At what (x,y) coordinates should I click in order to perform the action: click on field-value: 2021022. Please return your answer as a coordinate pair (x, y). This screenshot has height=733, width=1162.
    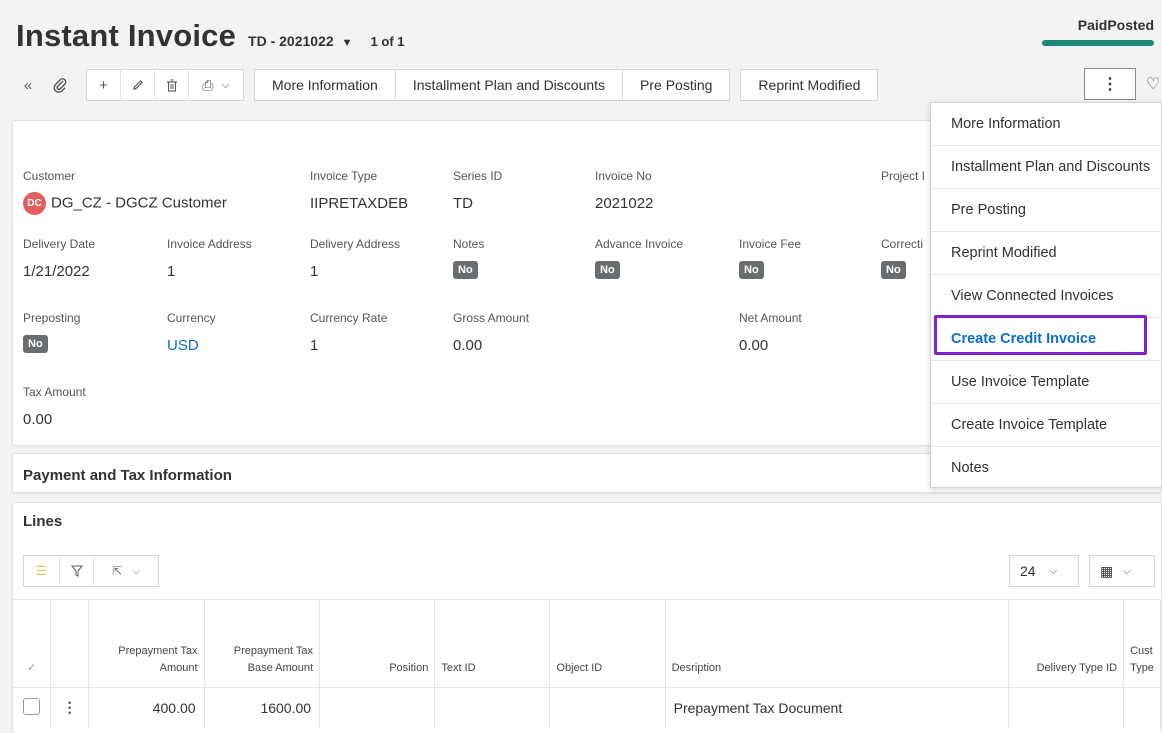
    Looking at the image, I should click on (624, 203).